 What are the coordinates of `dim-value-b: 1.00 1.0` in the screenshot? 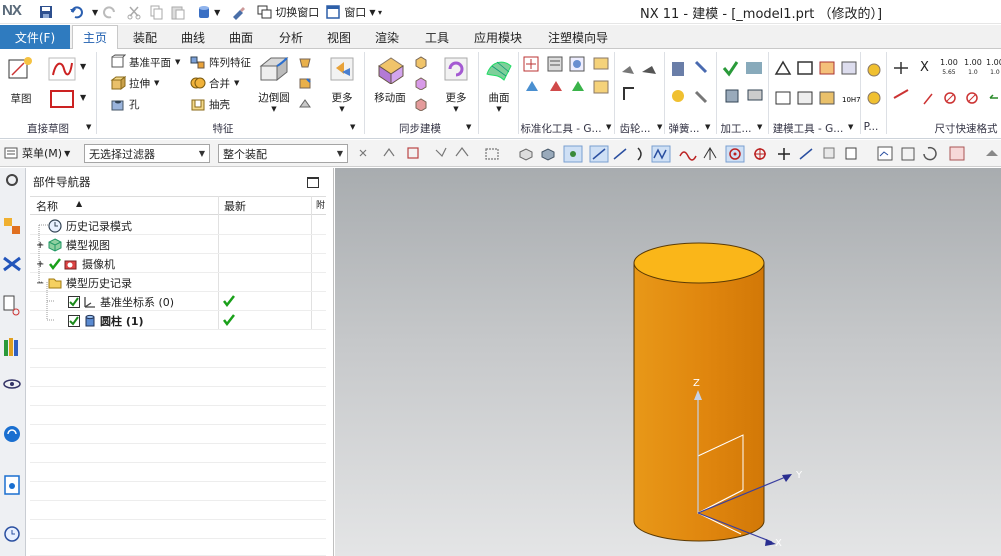 It's located at (973, 67).